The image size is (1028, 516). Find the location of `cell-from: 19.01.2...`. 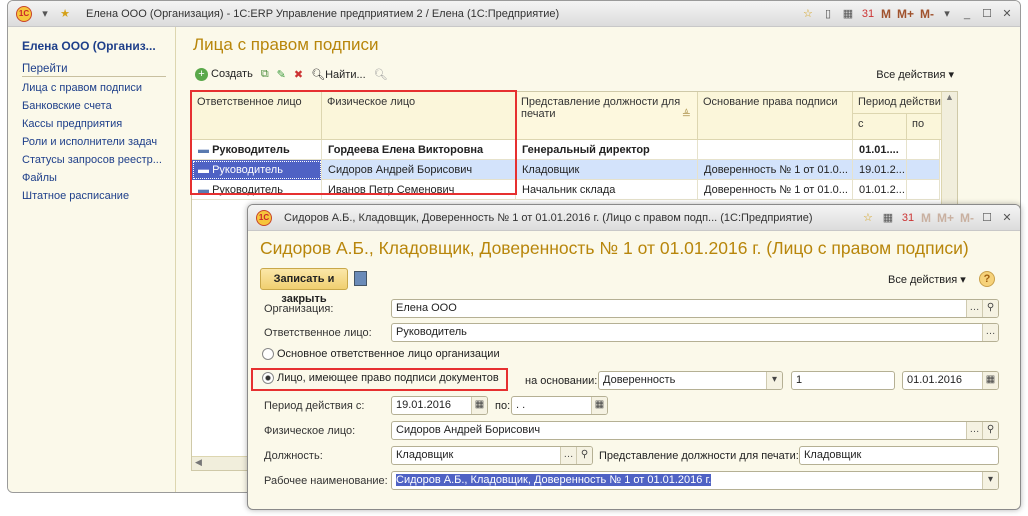

cell-from: 19.01.2... is located at coordinates (880, 170).